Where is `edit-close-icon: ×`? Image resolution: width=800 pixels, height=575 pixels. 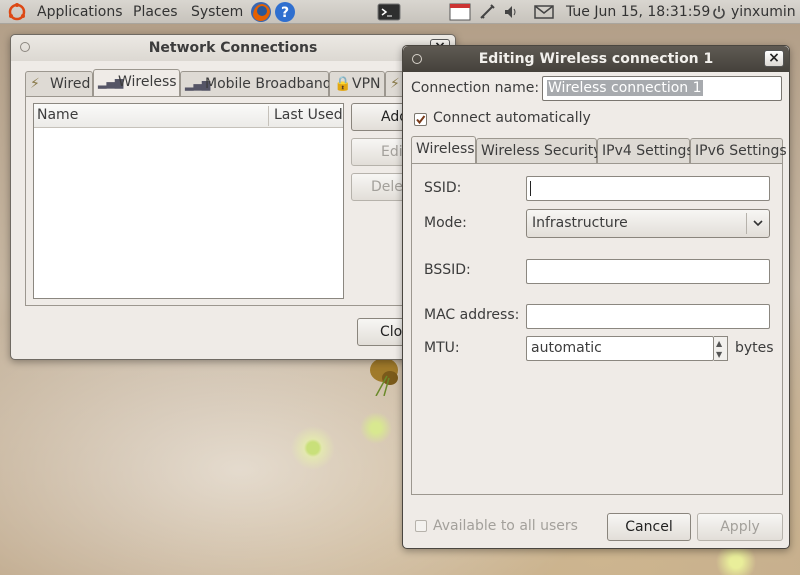
edit-close-icon: × is located at coordinates (774, 58).